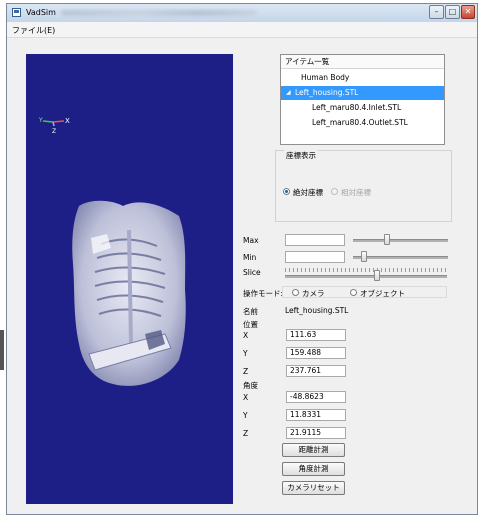 Image resolution: width=486 pixels, height=519 pixels. I want to click on max-slider-thumb, so click(387, 239).